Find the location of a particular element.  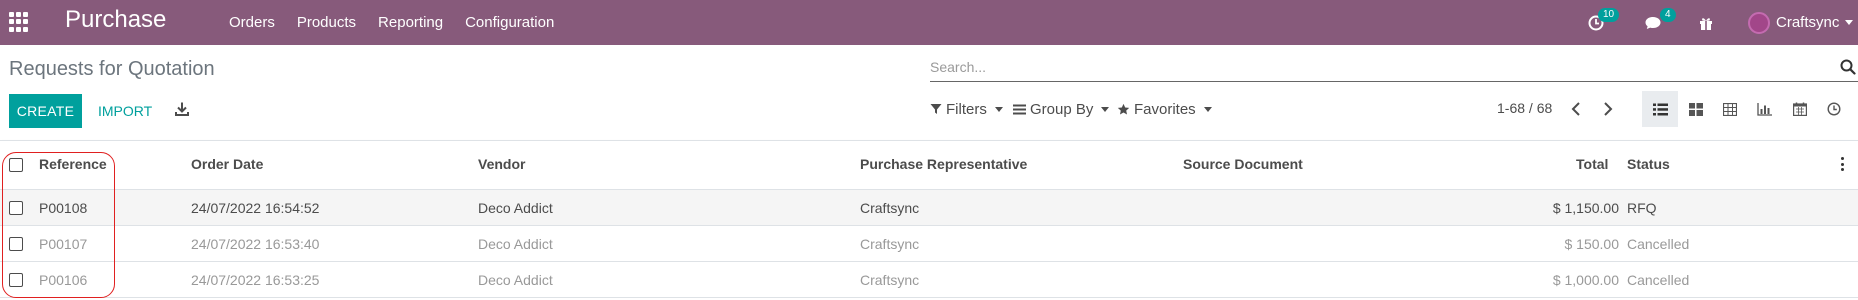

groupby-label: Group By is located at coordinates (1062, 109).